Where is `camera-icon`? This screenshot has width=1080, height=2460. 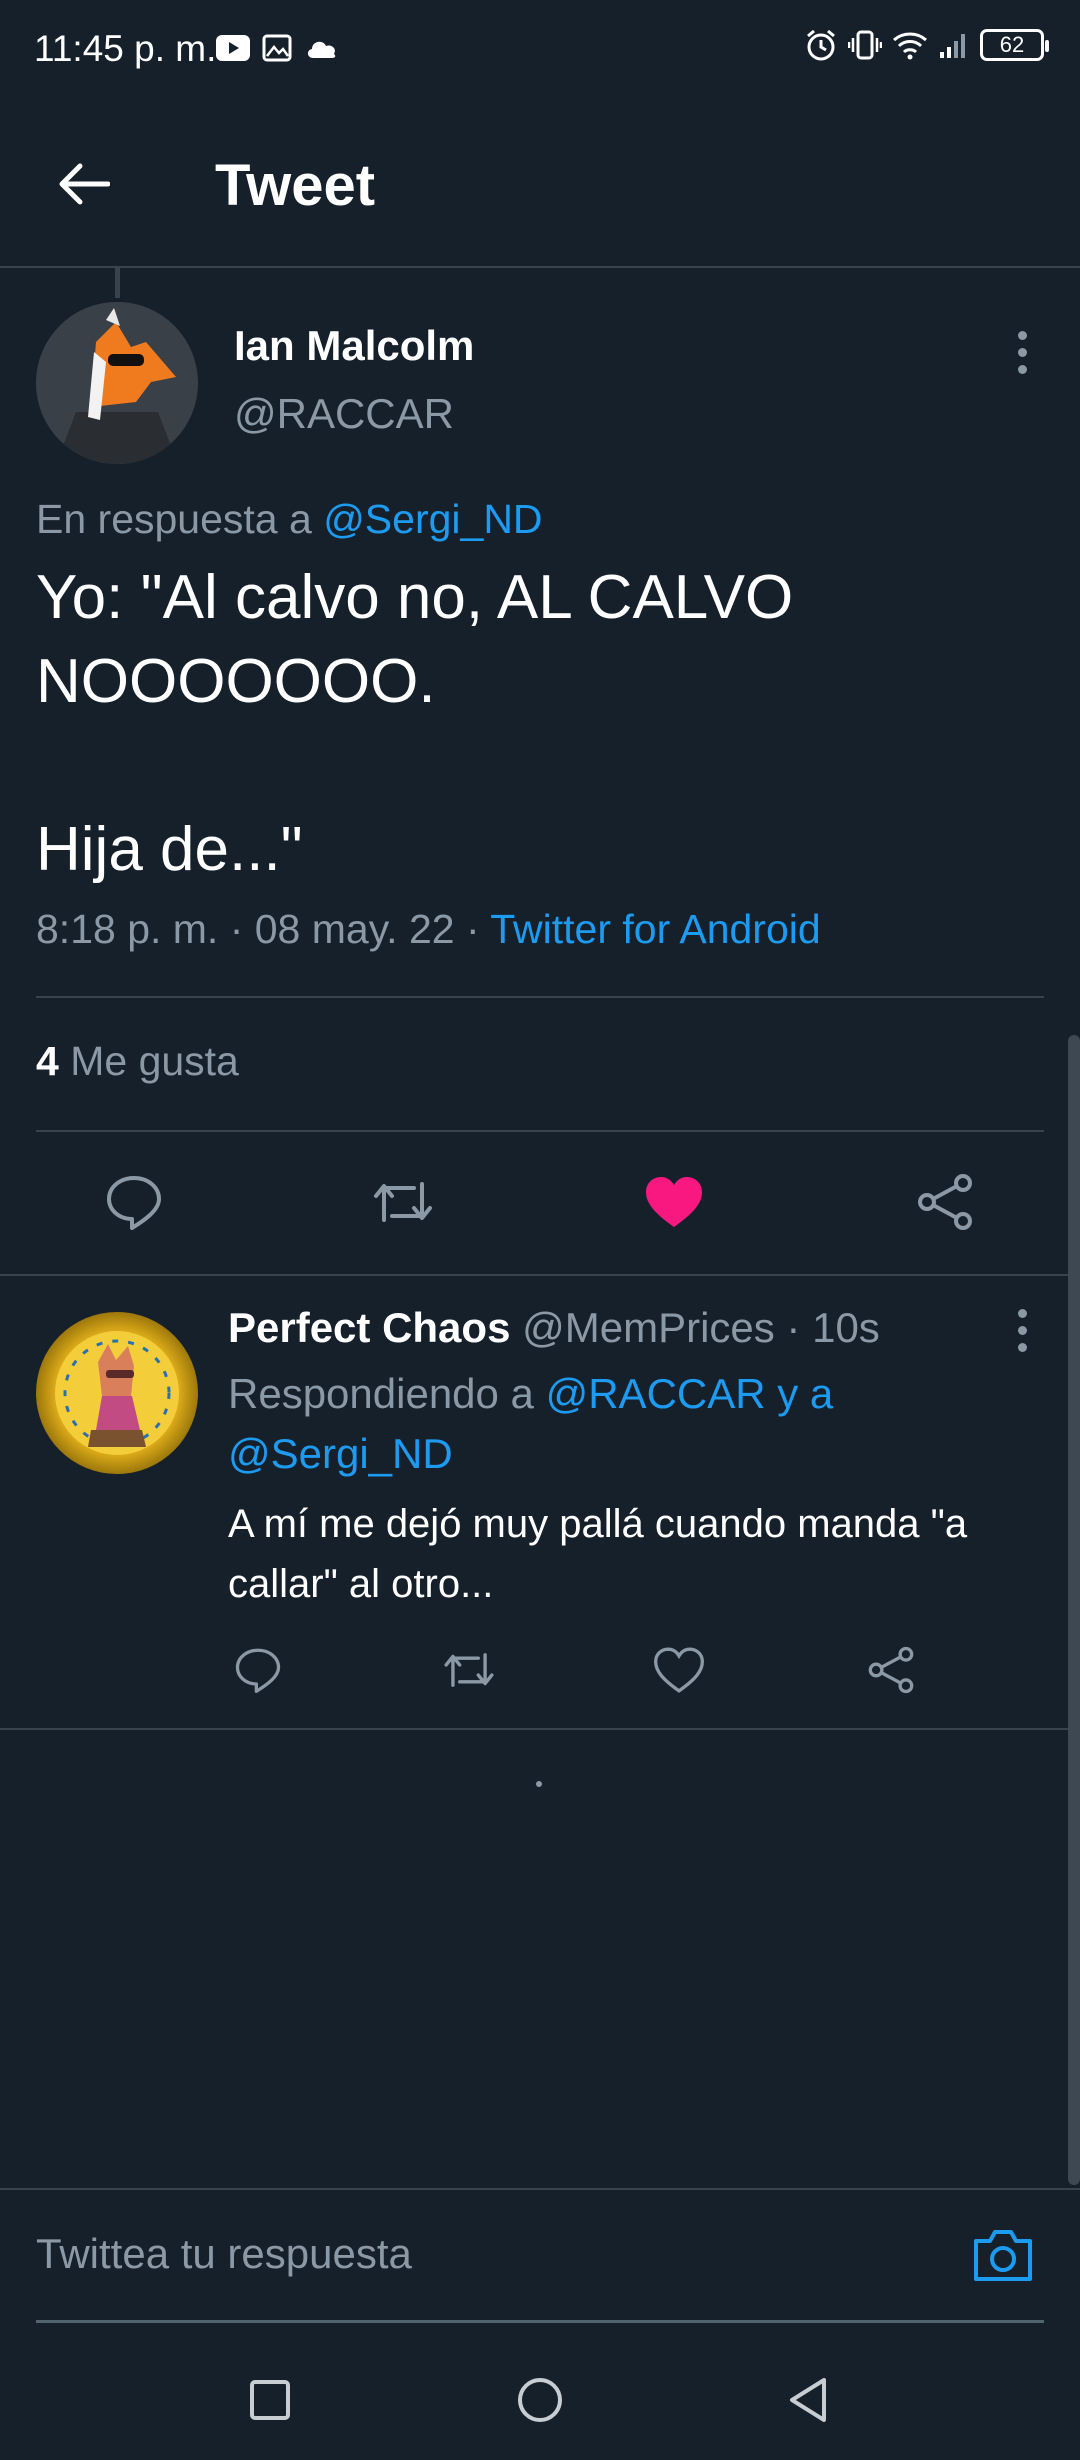 camera-icon is located at coordinates (1003, 2255).